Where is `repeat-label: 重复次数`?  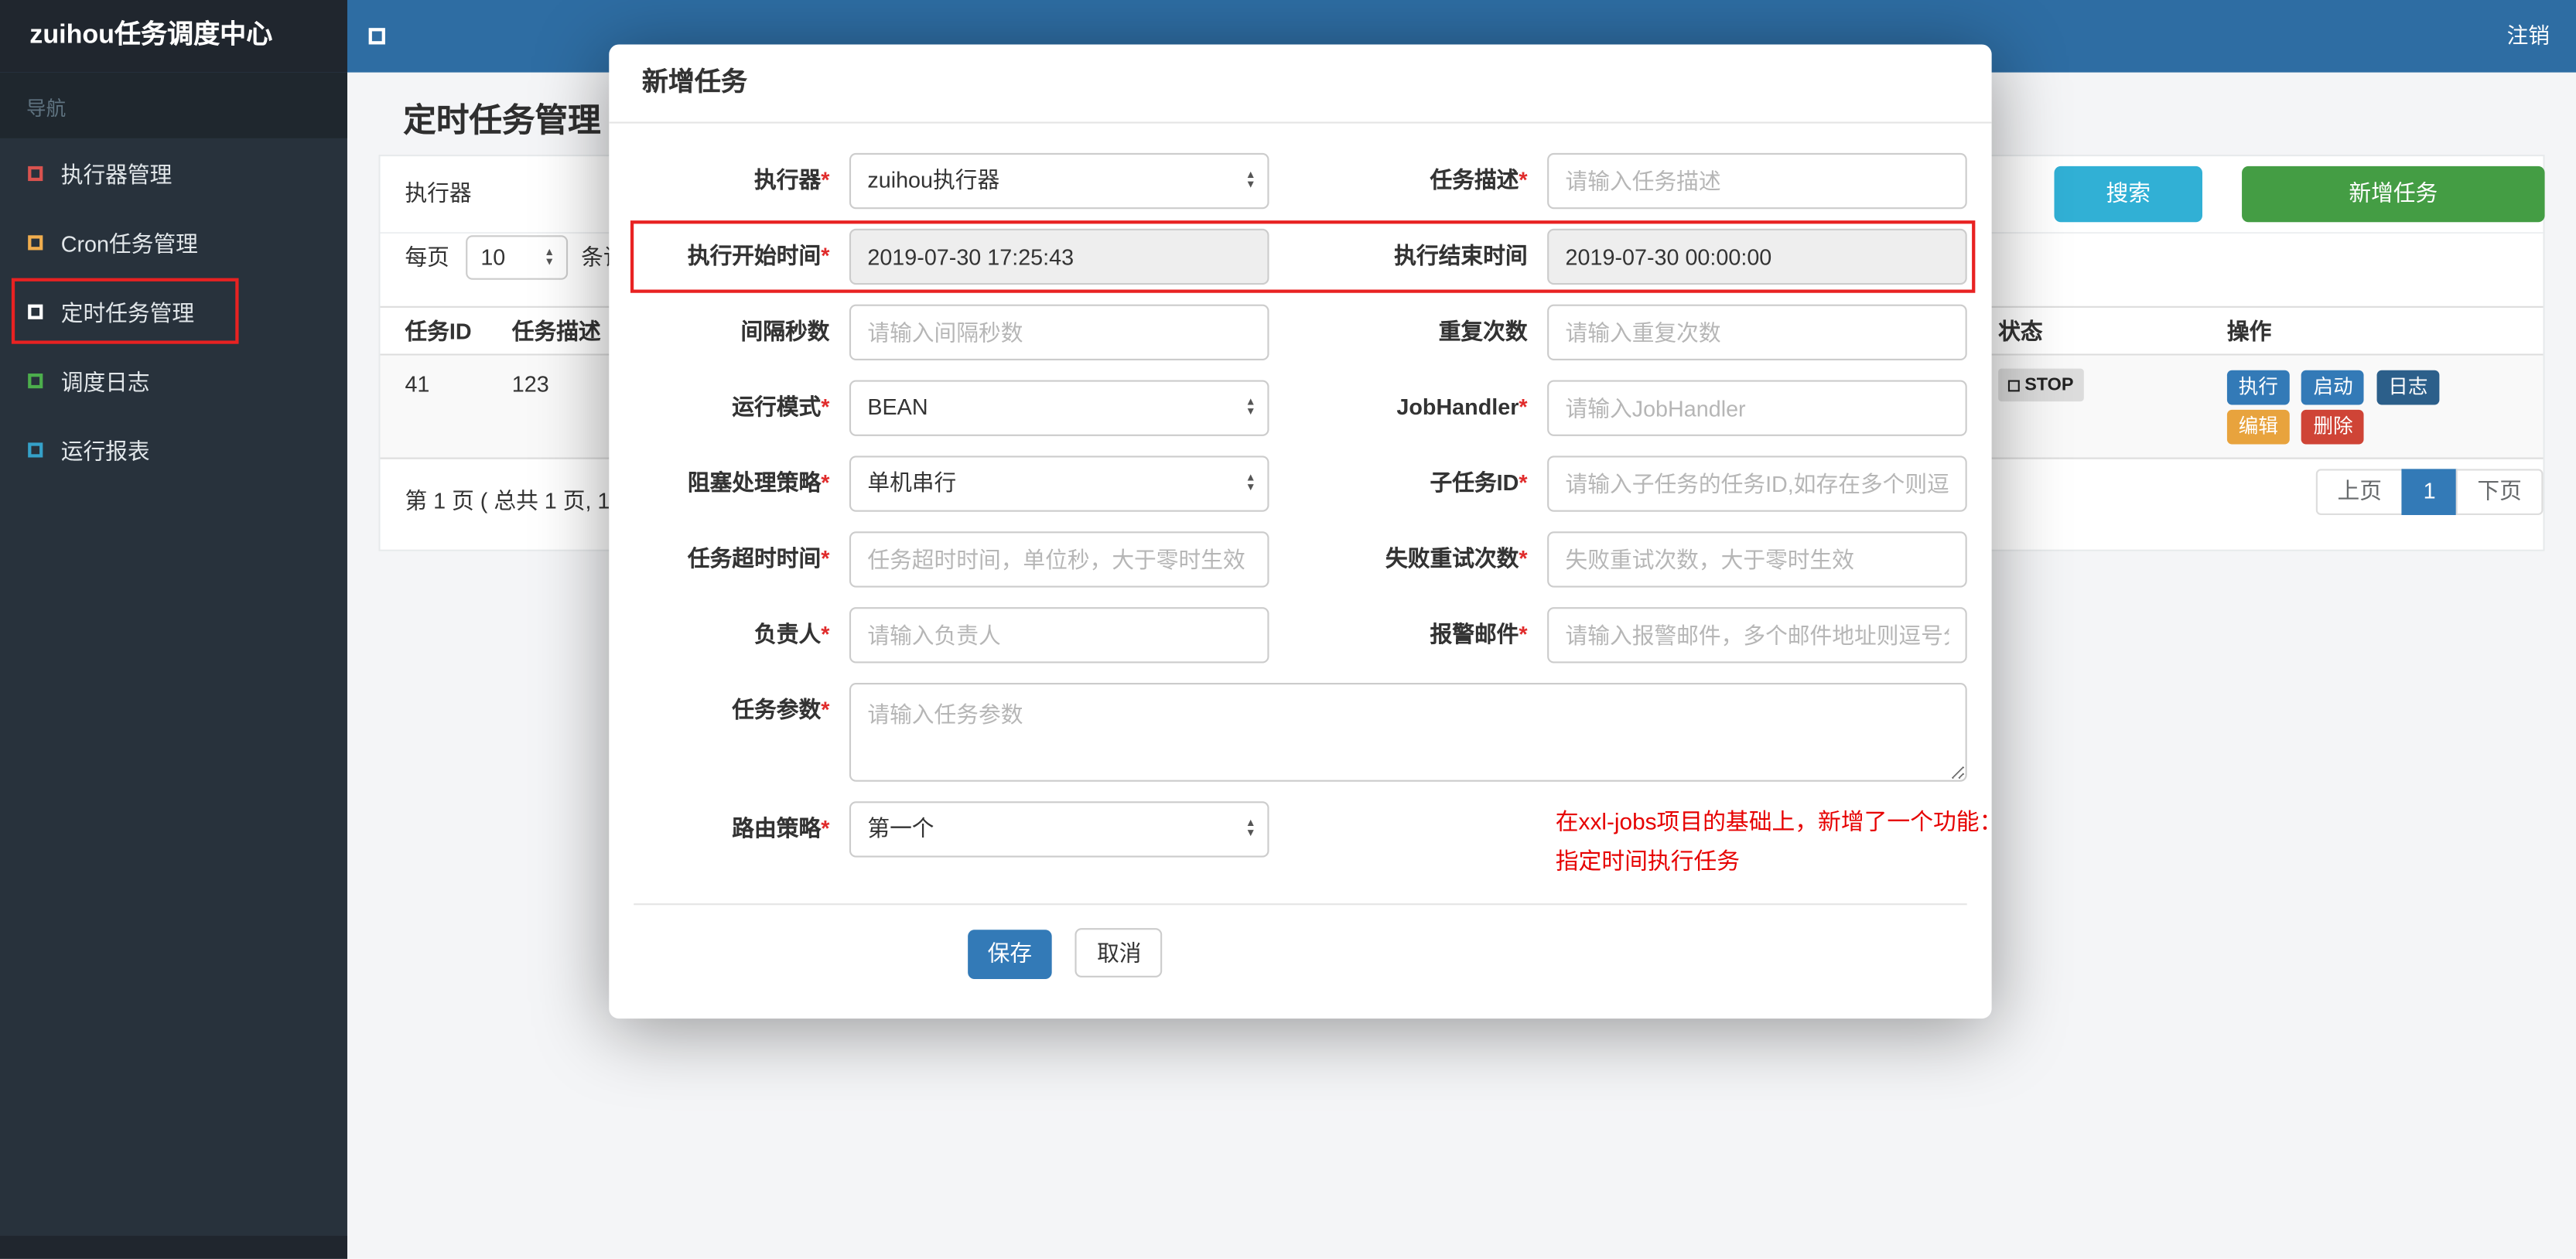
repeat-label: 重复次数 is located at coordinates (1483, 332).